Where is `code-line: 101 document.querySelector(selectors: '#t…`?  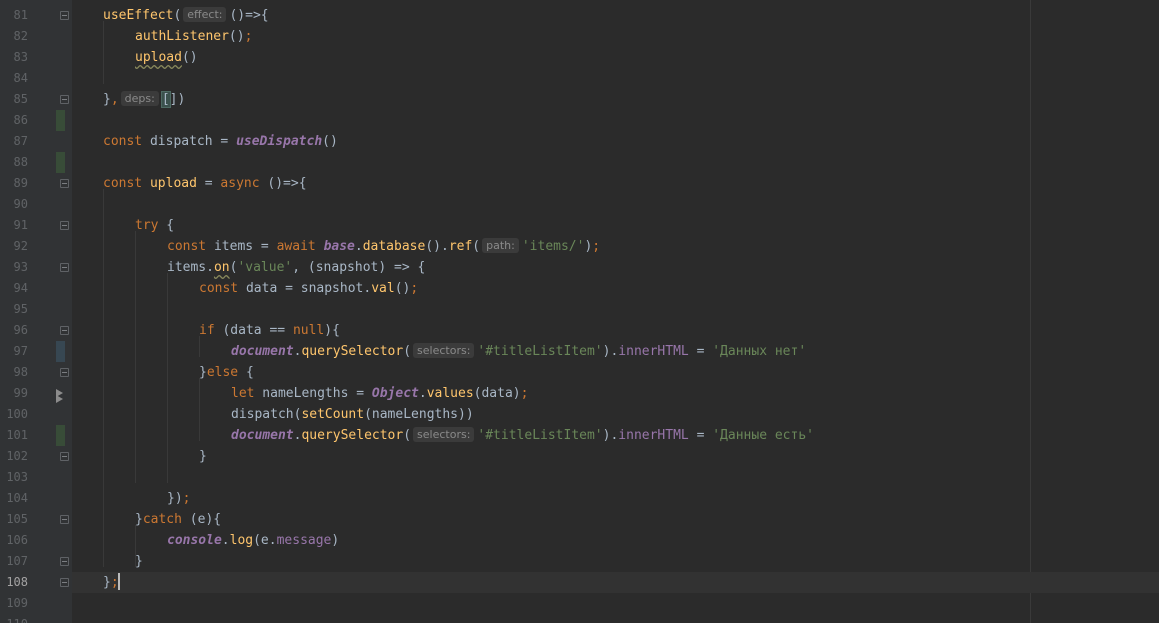
code-line: 101 document.querySelector(selectors: '#t… is located at coordinates (579, 435).